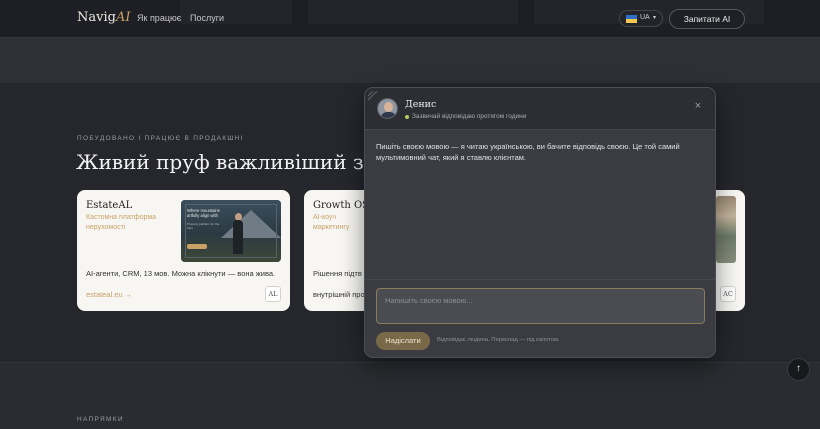 This screenshot has width=820, height=429. What do you see at coordinates (203, 226) in the screenshot?
I see `preview-body: Property platform for the Alps` at bounding box center [203, 226].